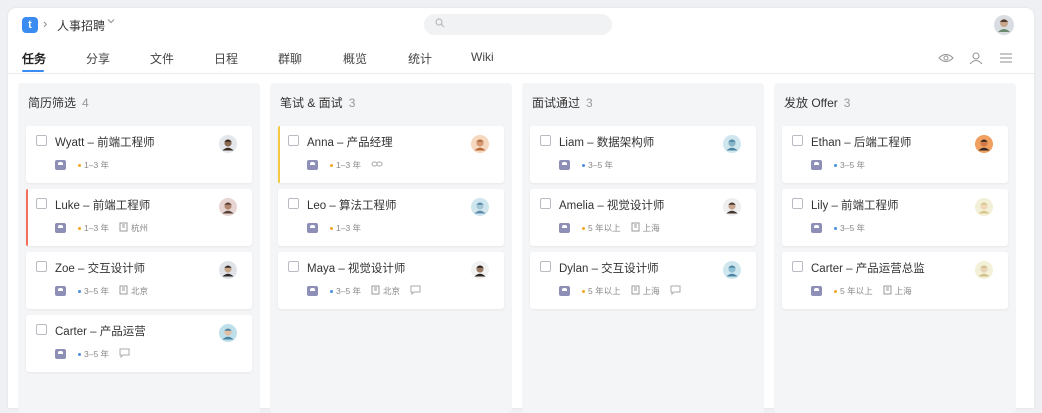 The image size is (1042, 413). I want to click on task-card: Wyatt – 前端工程师 1–3 年, so click(139, 154).